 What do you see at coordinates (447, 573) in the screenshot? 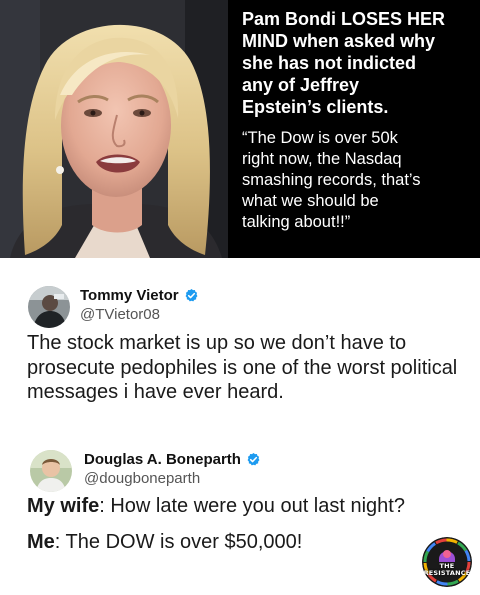
I see `watermark-line2: RESISTANCE` at bounding box center [447, 573].